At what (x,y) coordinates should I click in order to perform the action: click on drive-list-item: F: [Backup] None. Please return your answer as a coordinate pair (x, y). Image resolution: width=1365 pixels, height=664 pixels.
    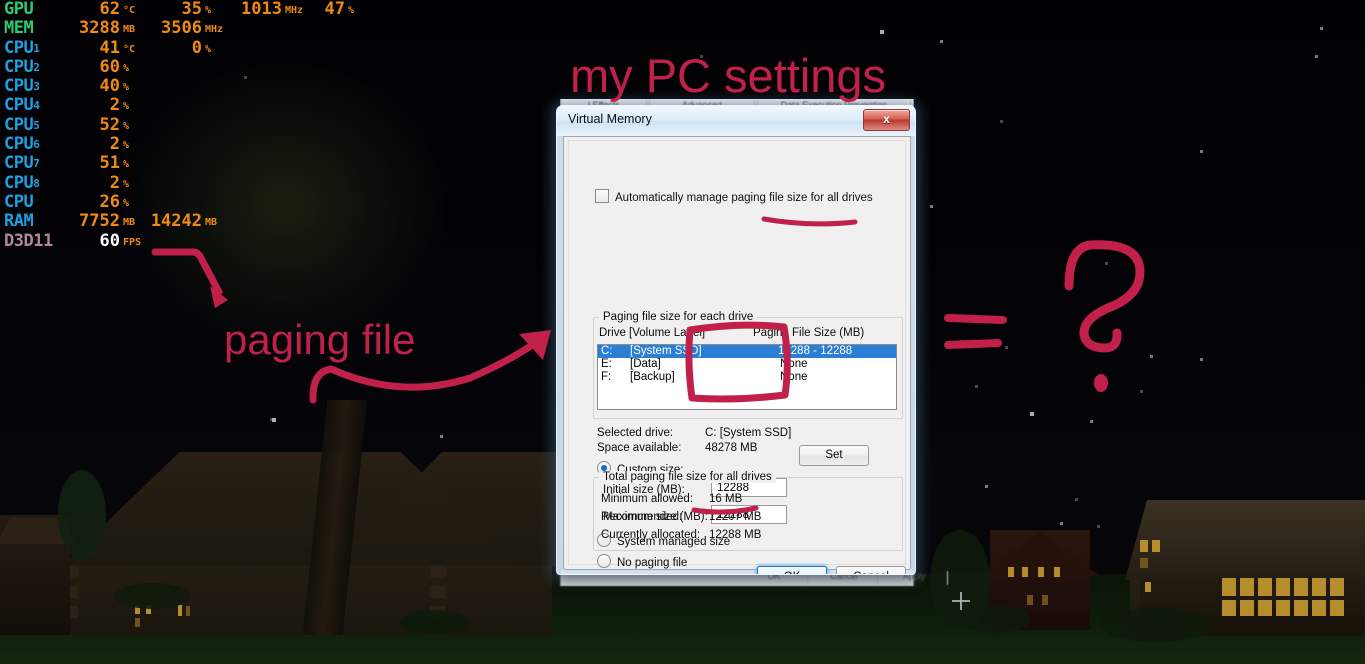
    Looking at the image, I should click on (747, 377).